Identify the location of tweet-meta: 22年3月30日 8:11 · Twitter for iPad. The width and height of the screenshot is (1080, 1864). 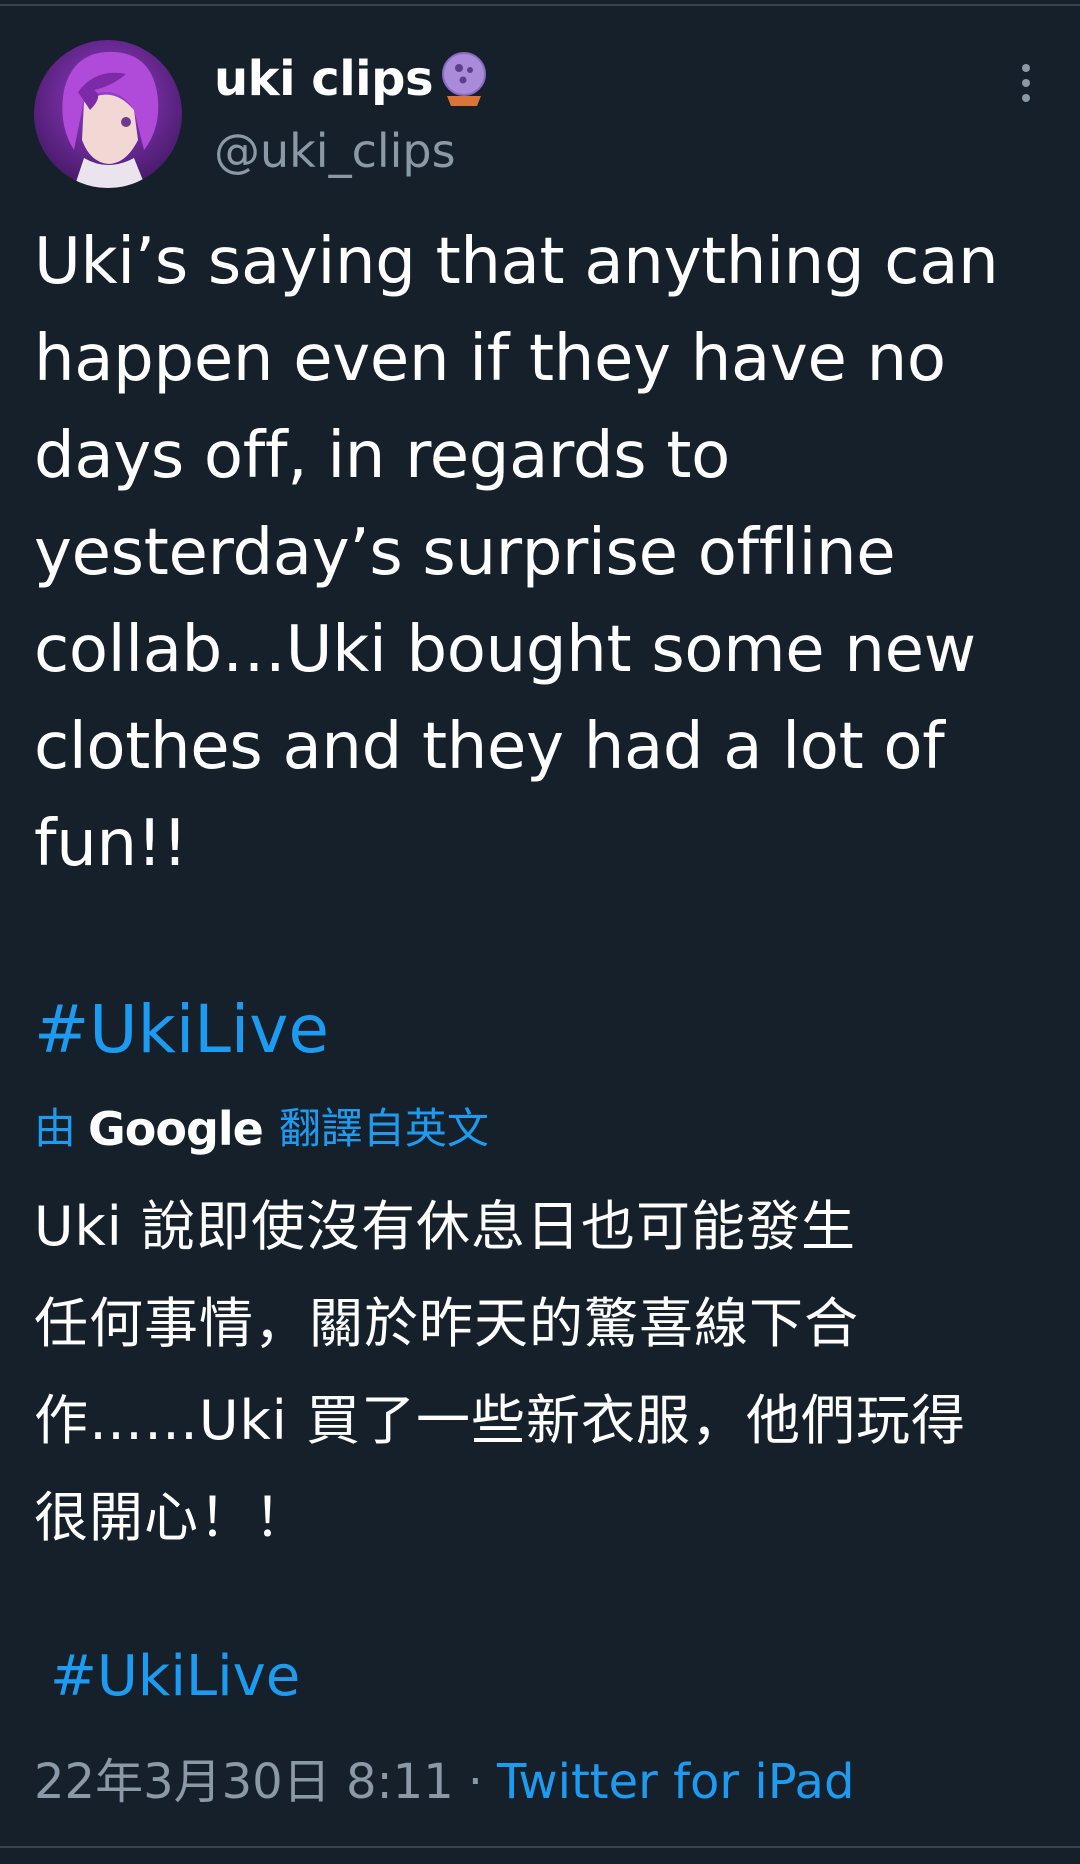
(444, 1782).